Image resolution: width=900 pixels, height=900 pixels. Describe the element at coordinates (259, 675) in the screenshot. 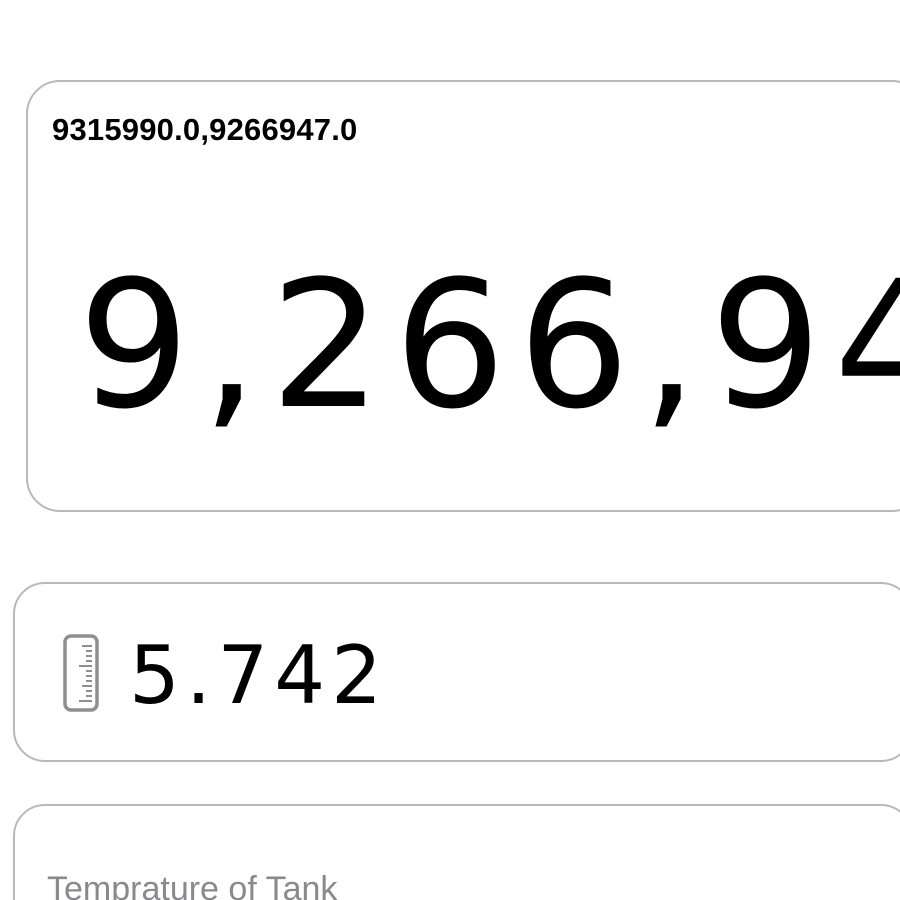

I see `level-value: 5.742` at that location.